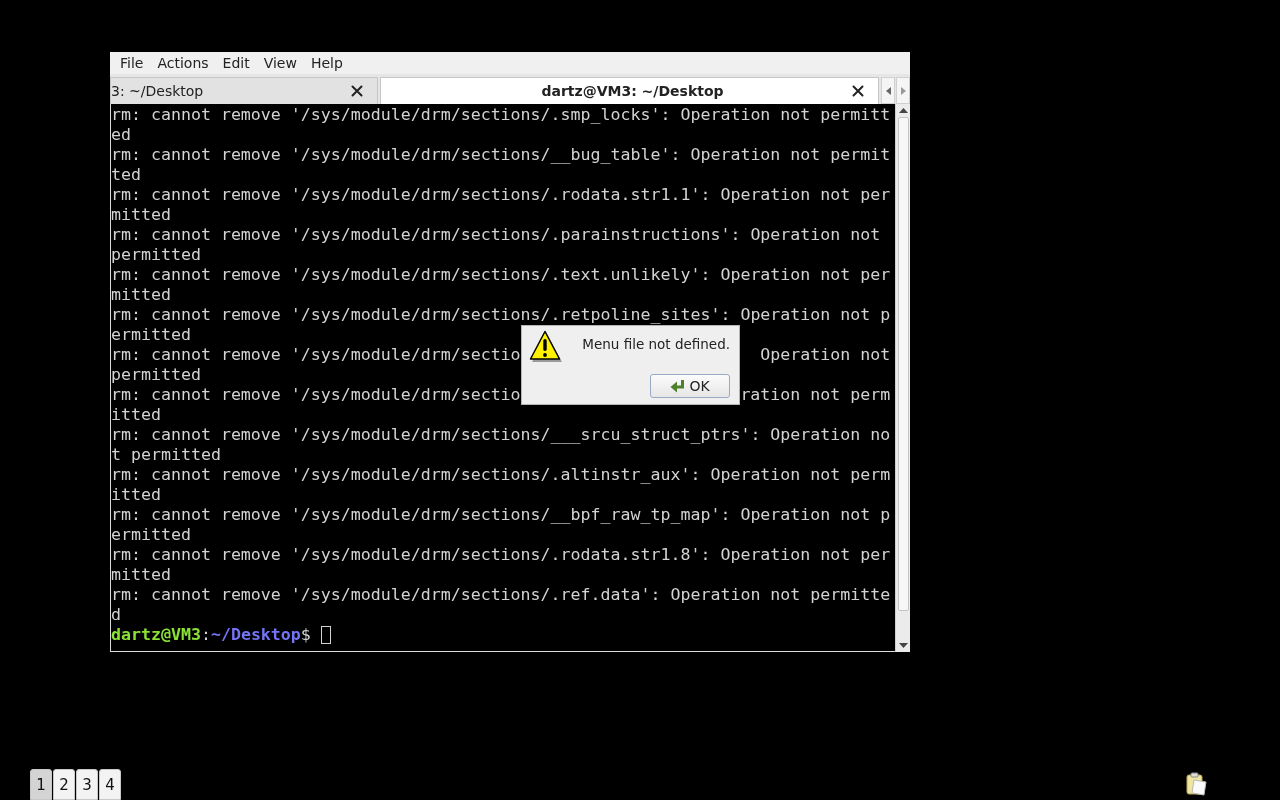  I want to click on caret-down-icon, so click(903, 645).